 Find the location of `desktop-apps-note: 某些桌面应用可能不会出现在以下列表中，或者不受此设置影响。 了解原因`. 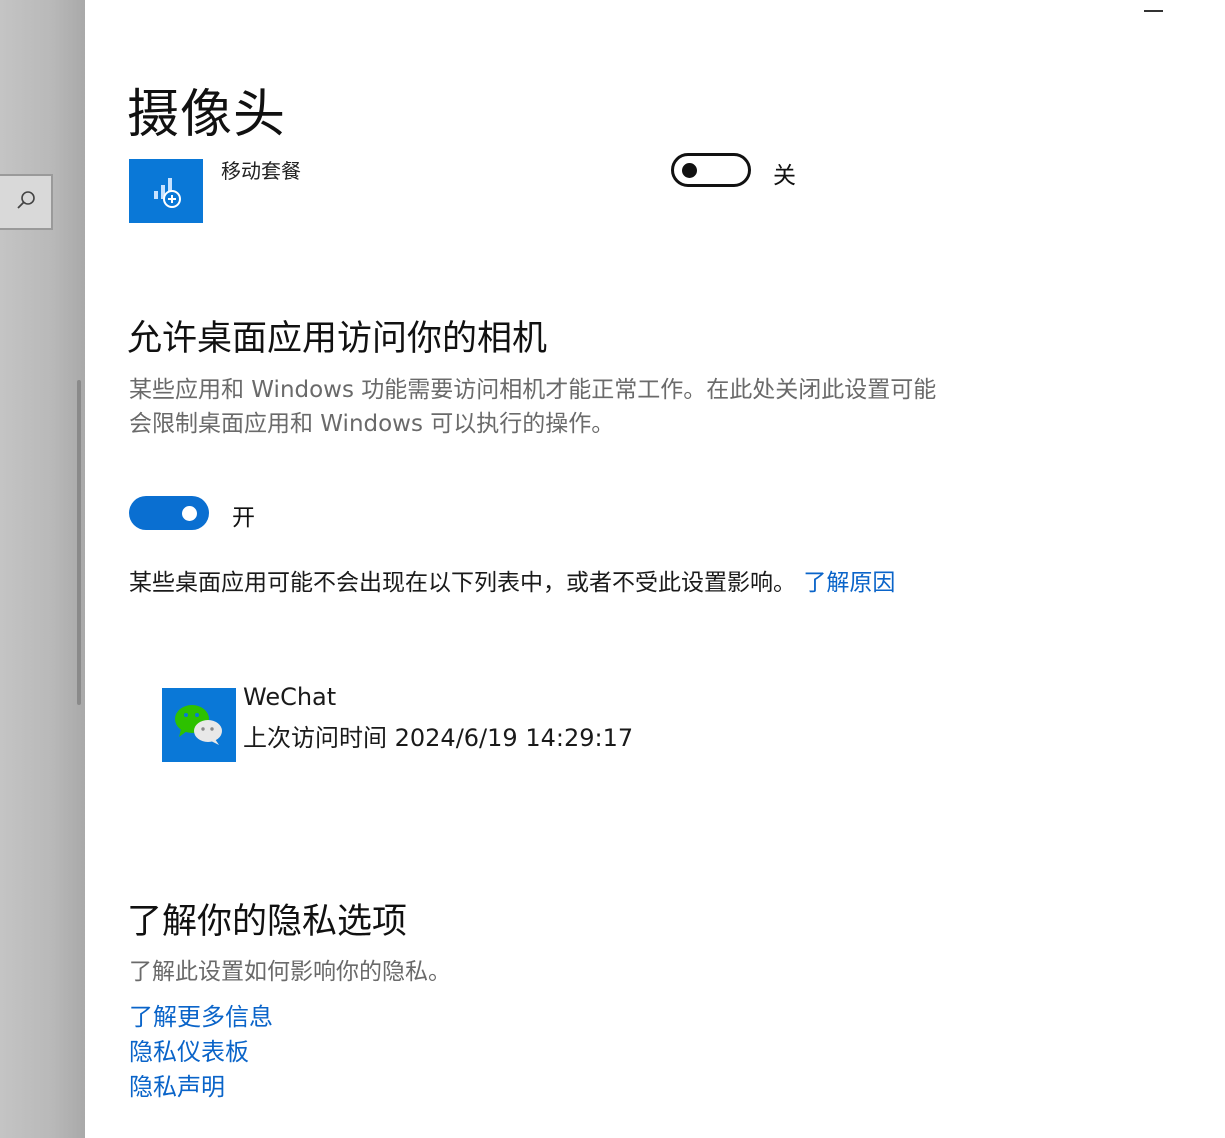

desktop-apps-note: 某些桌面应用可能不会出现在以下列表中，或者不受此设置影响。 了解原因 is located at coordinates (544, 583).